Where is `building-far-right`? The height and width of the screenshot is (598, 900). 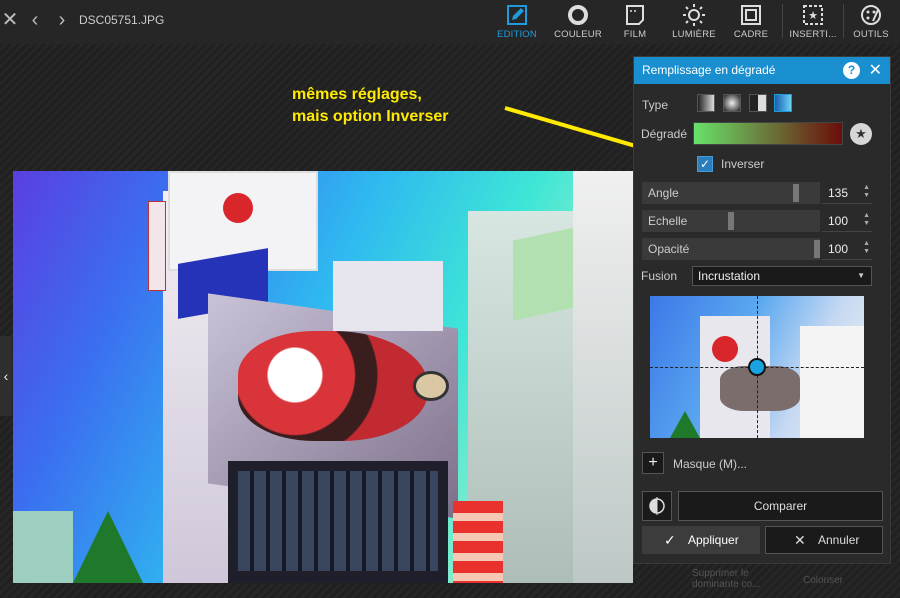
building-far-right is located at coordinates (603, 377).